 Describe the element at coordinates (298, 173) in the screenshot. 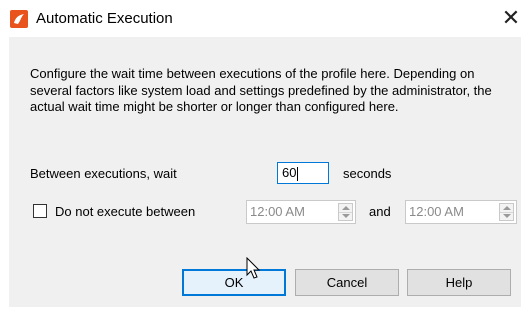

I see `text-caret` at that location.